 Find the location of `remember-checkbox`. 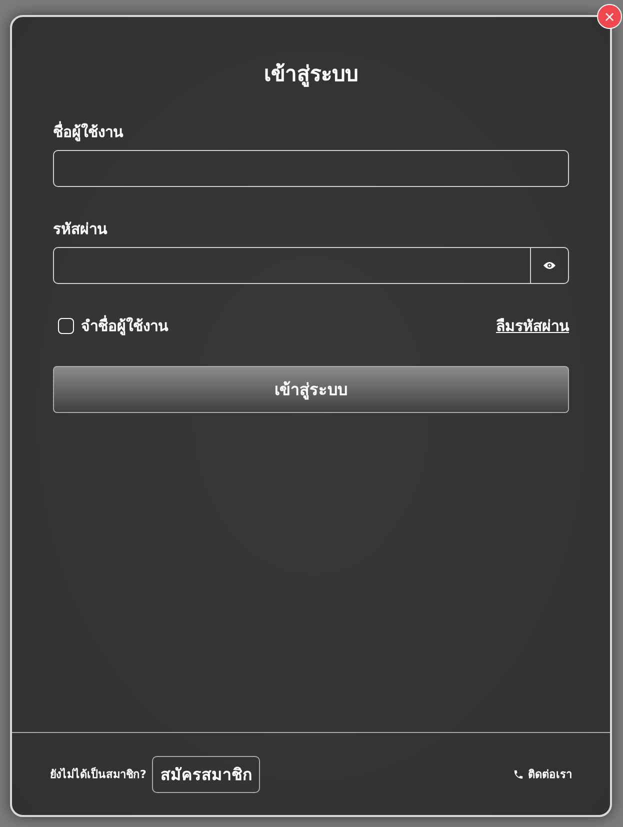

remember-checkbox is located at coordinates (66, 326).